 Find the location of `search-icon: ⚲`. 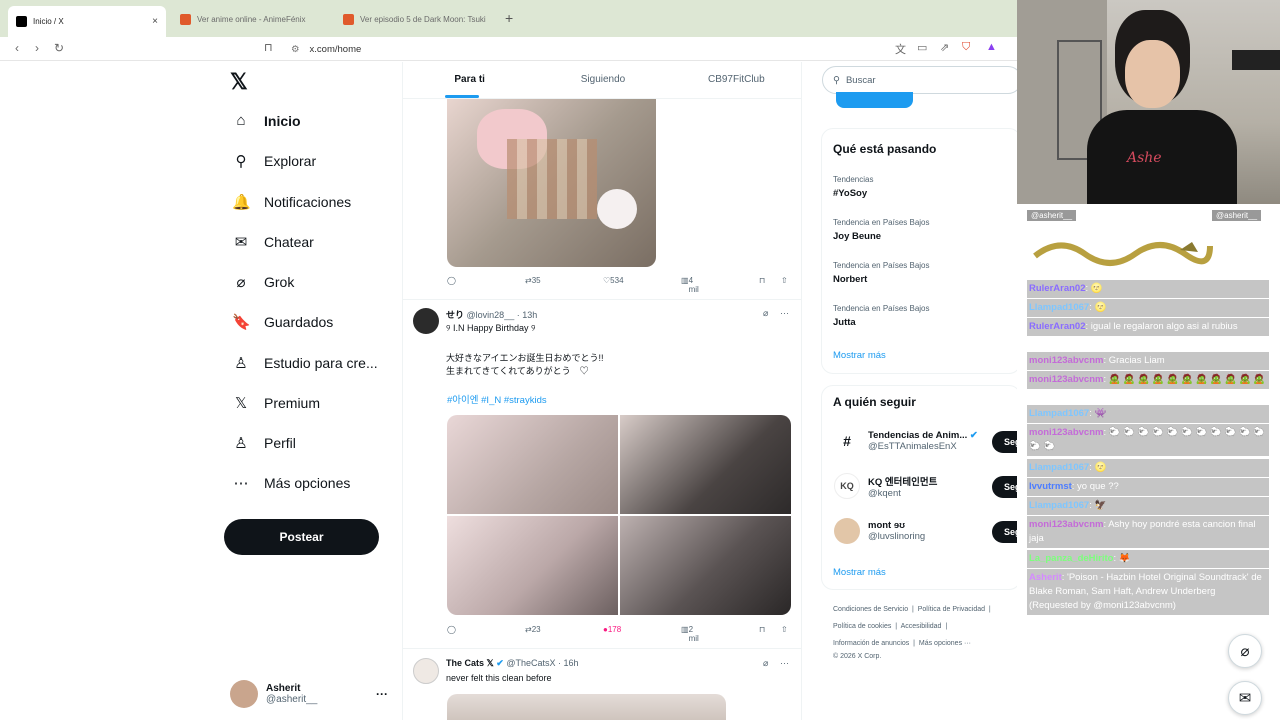

search-icon: ⚲ is located at coordinates (241, 161).